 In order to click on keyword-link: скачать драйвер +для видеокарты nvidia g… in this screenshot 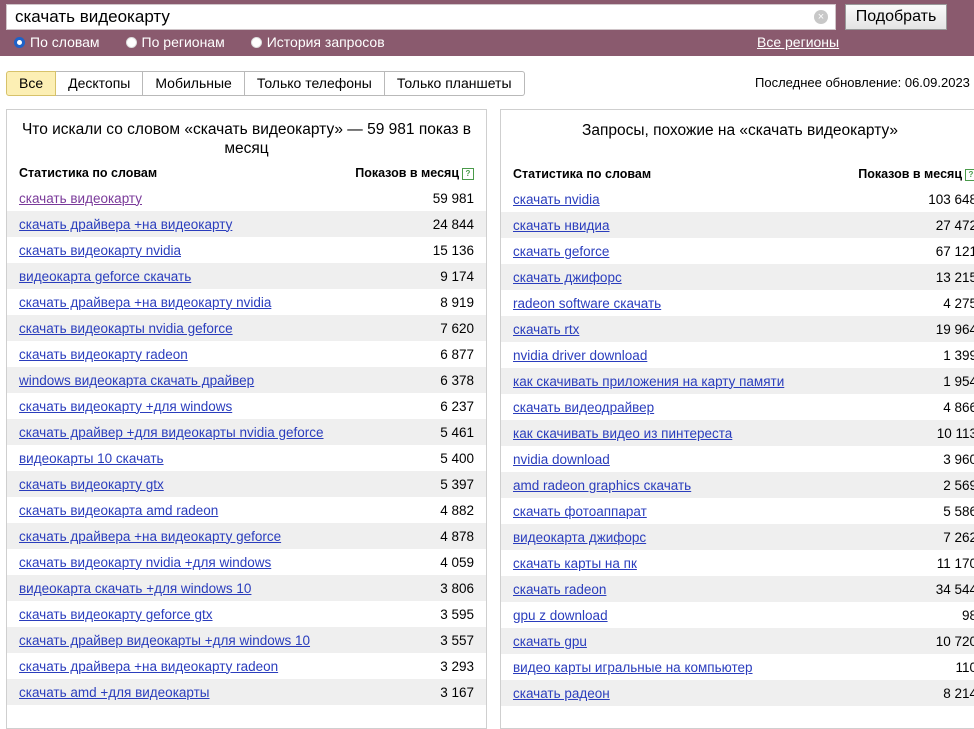, I will do `click(171, 432)`.